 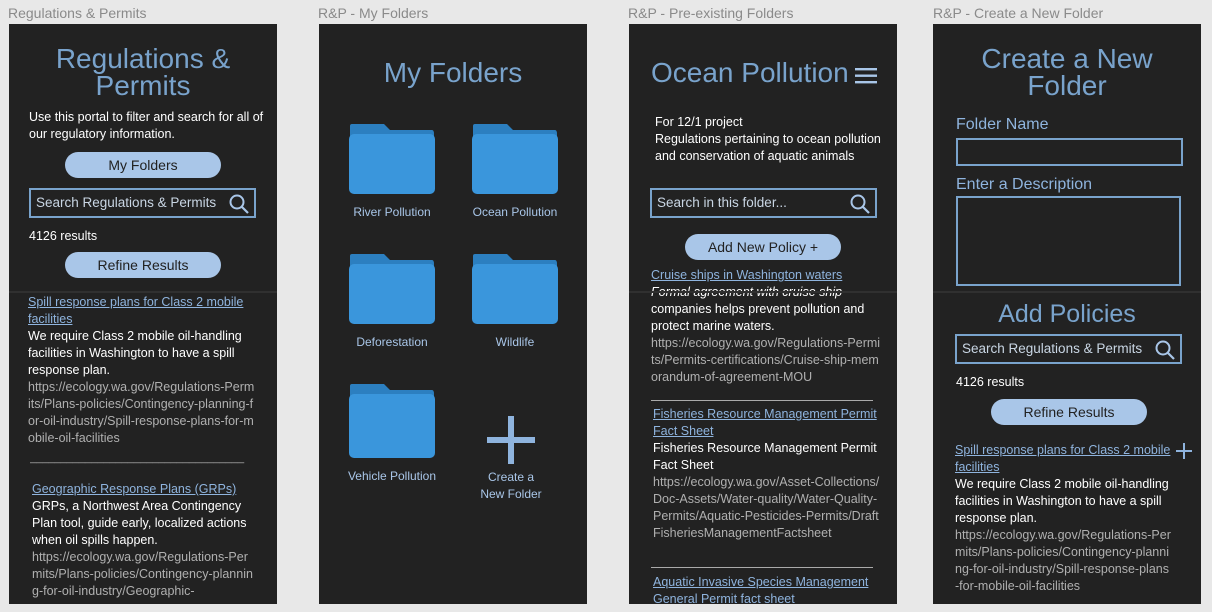 I want to click on hamburger-menu-icon, so click(x=866, y=76).